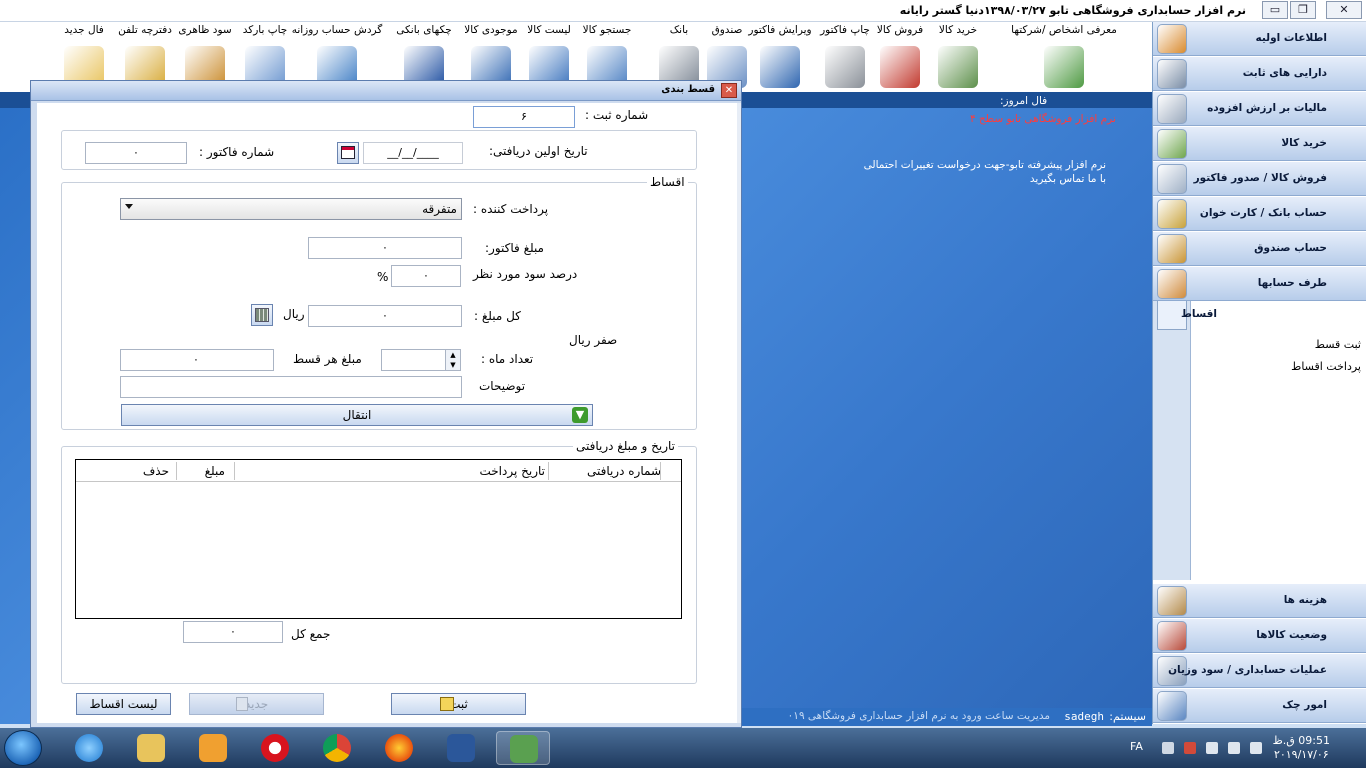 The height and width of the screenshot is (768, 1366). I want to click on installment-amount-field: ۰, so click(197, 360).